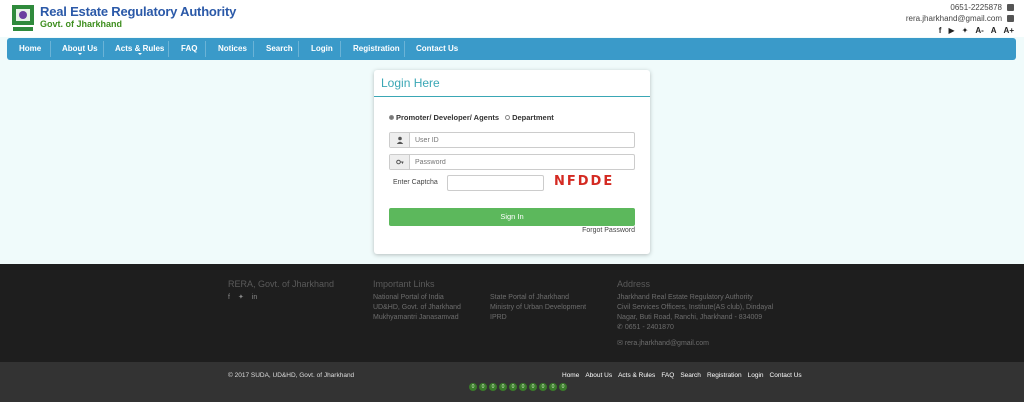 The height and width of the screenshot is (402, 1024). What do you see at coordinates (508, 117) in the screenshot?
I see `radio-department` at bounding box center [508, 117].